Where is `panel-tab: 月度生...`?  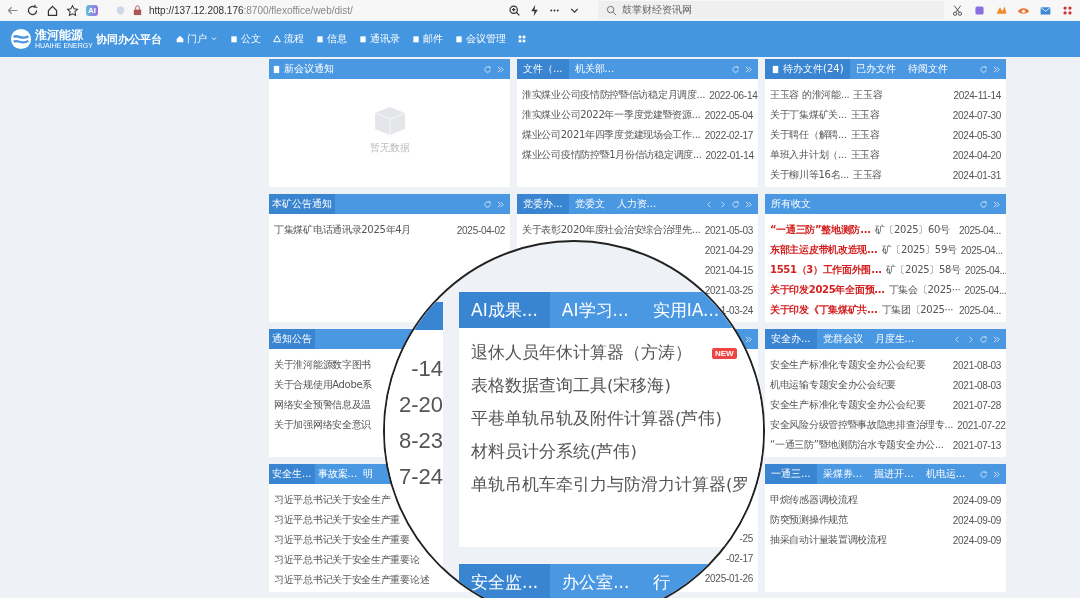 panel-tab: 月度生... is located at coordinates (894, 339).